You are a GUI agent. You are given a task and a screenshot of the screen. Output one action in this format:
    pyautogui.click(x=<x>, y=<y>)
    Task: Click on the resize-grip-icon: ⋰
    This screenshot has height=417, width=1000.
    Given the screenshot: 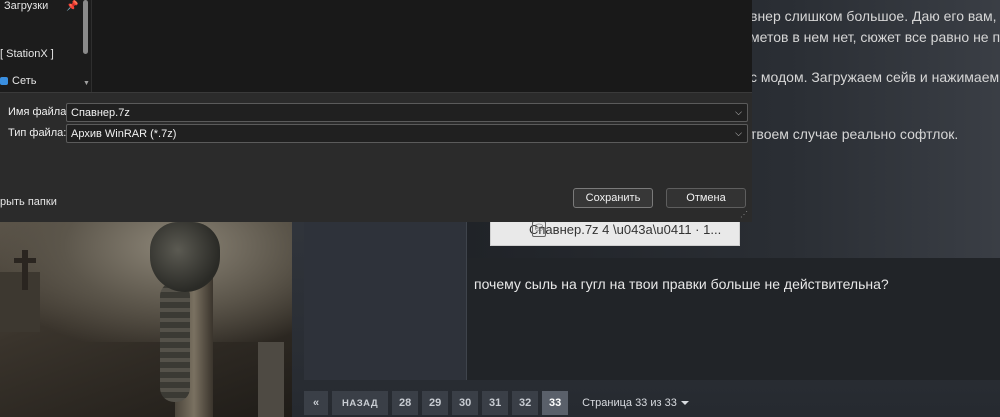 What is the action you would take?
    pyautogui.click(x=744, y=214)
    